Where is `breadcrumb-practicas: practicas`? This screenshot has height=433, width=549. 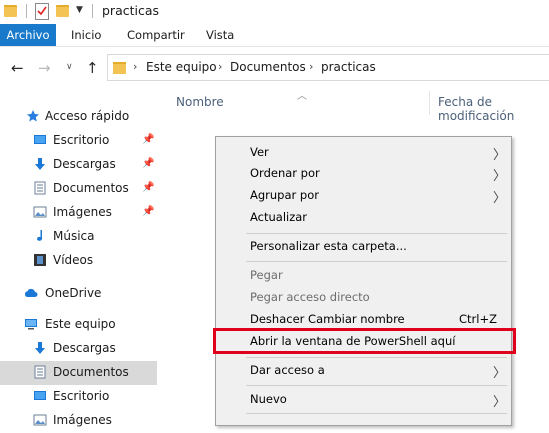
breadcrumb-practicas: practicas is located at coordinates (348, 67).